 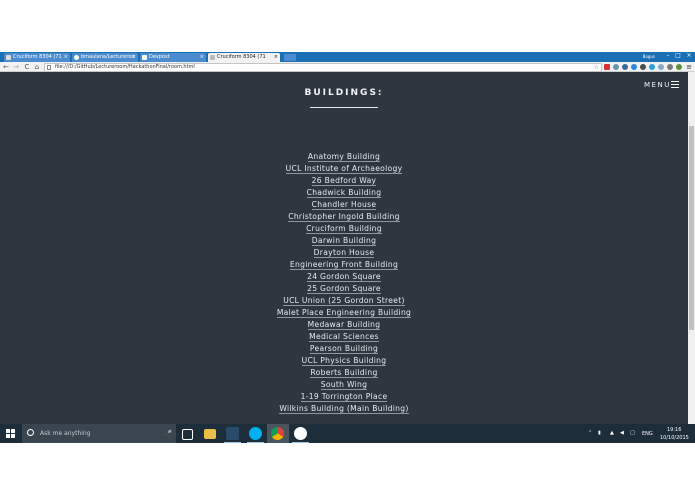 What do you see at coordinates (344, 263) in the screenshot?
I see `list-item: Engineering Front Building` at bounding box center [344, 263].